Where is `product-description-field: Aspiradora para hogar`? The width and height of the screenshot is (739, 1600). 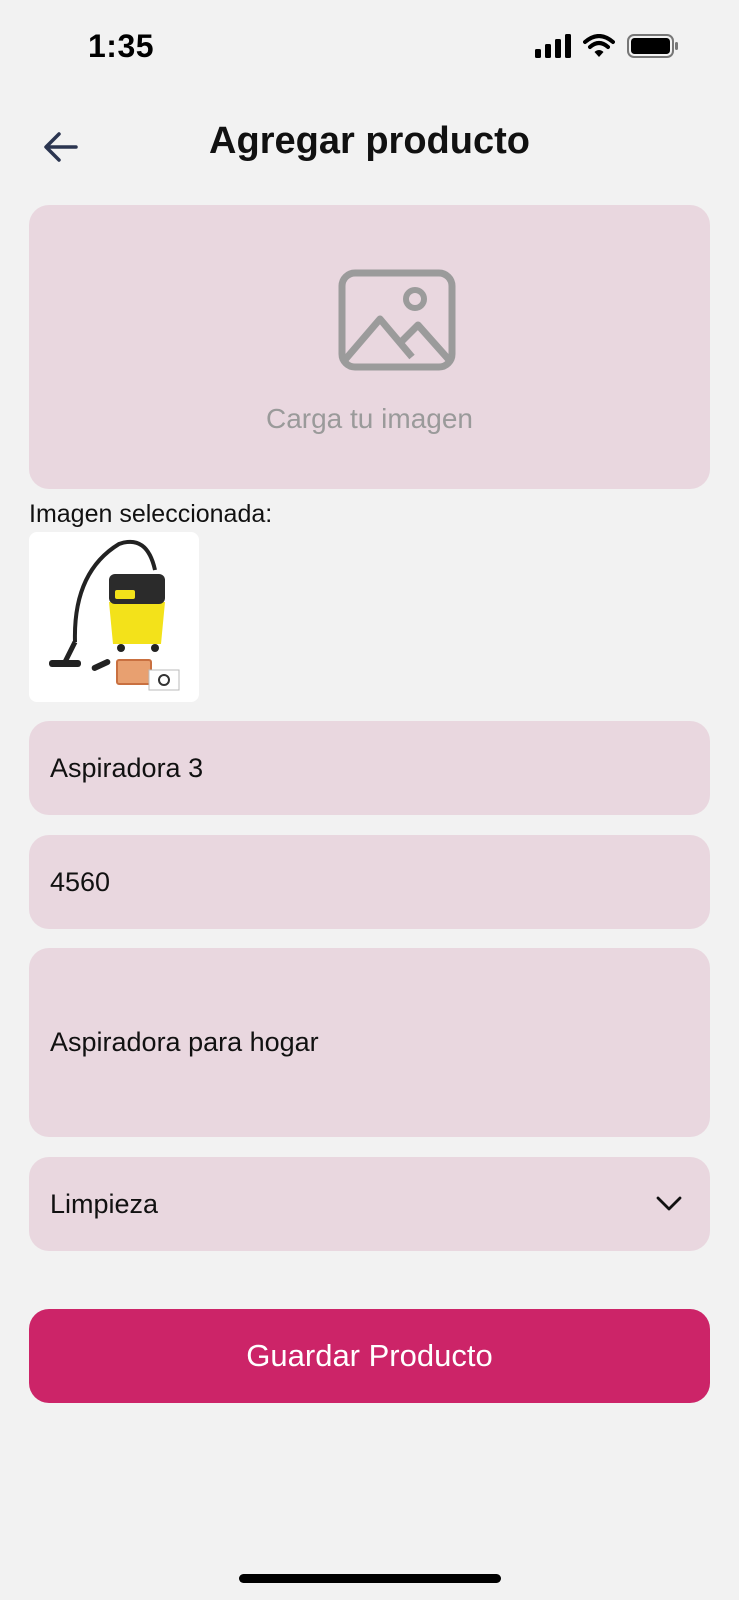
product-description-field: Aspiradora para hogar is located at coordinates (369, 1042).